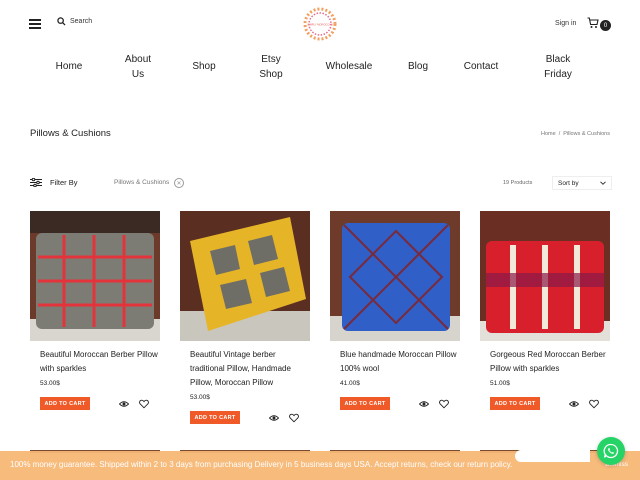 The height and width of the screenshot is (480, 640). Describe the element at coordinates (552, 456) in the screenshot. I see `whatsapp-label-pill` at that location.